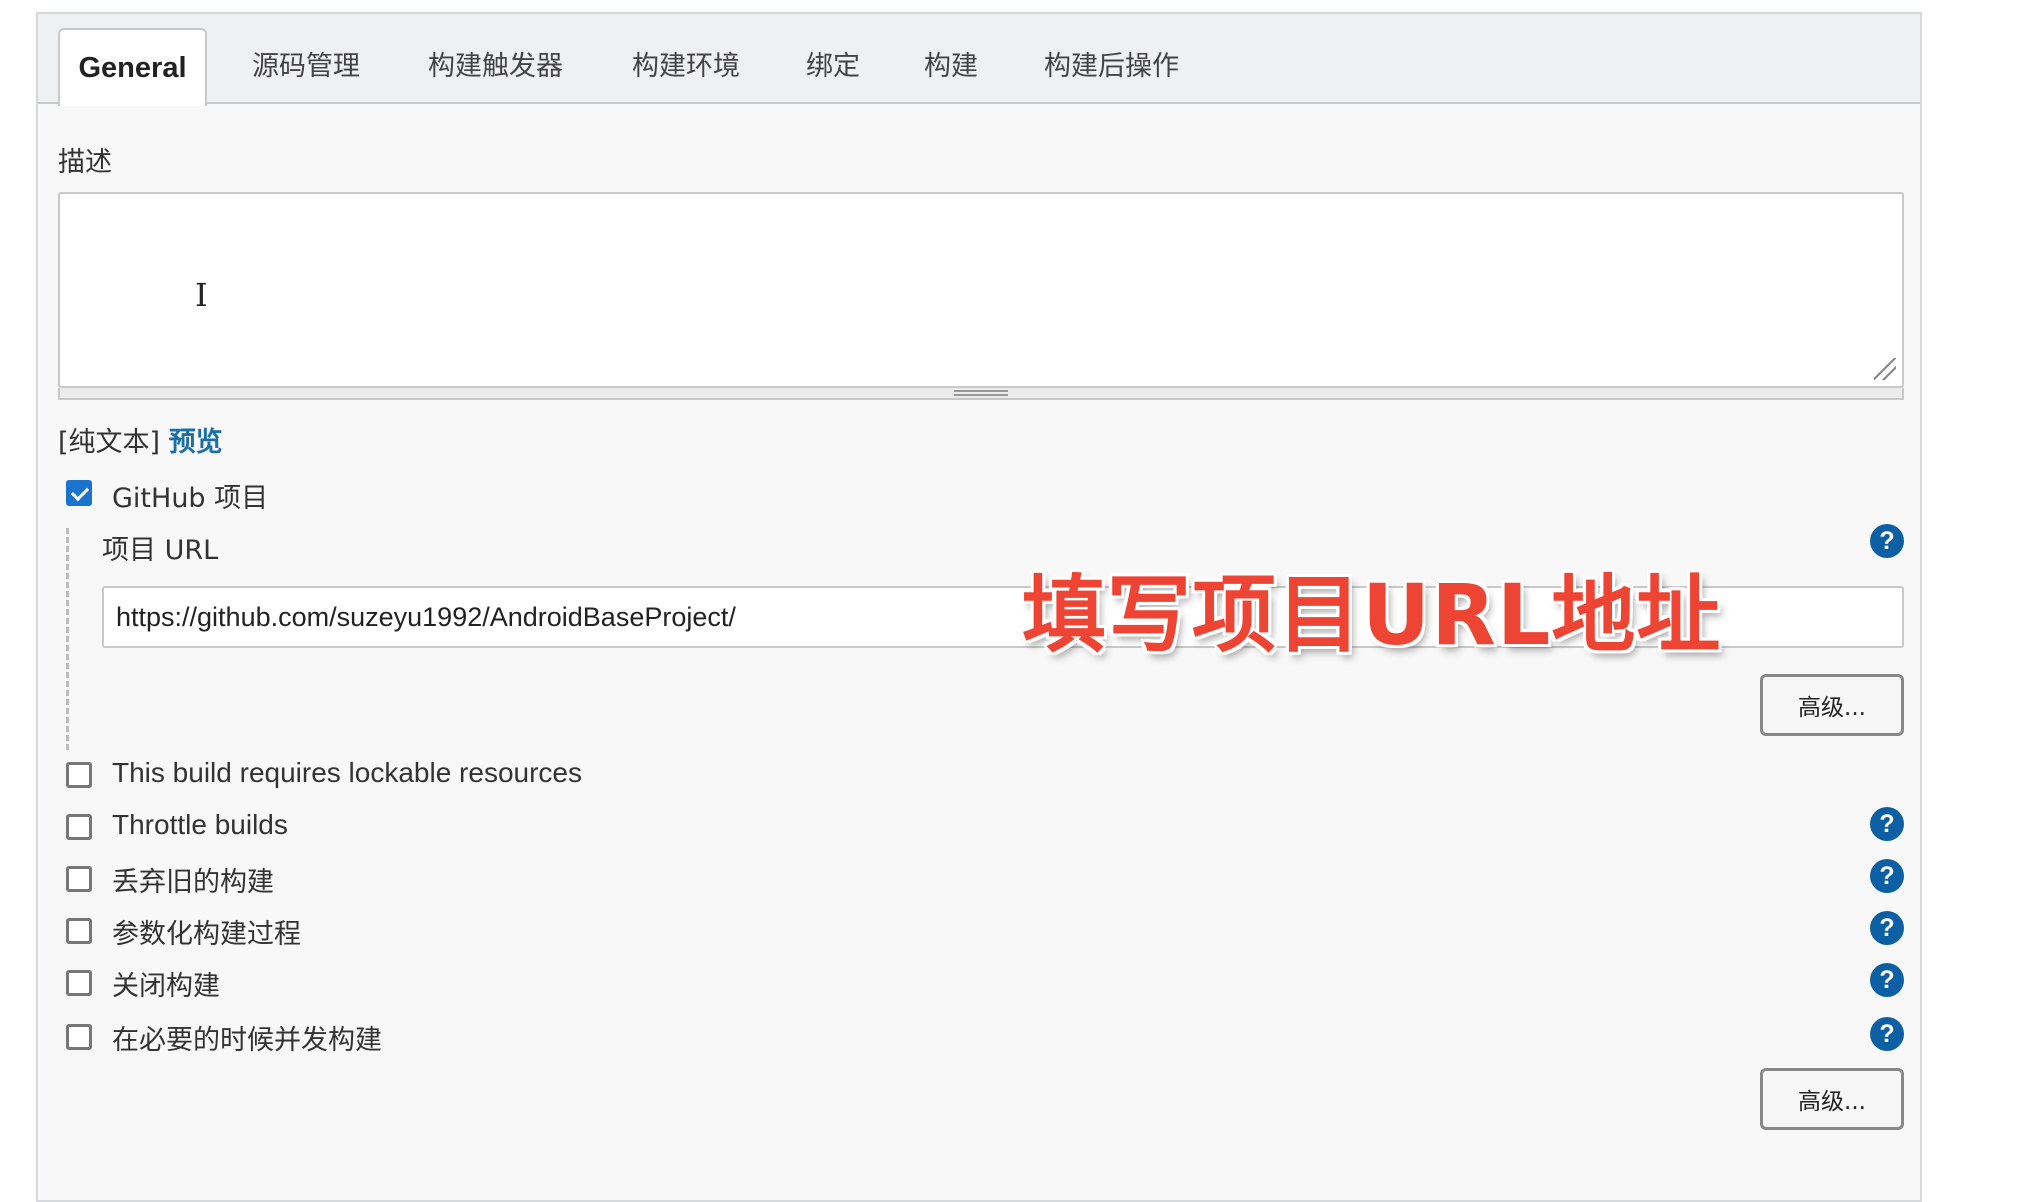  I want to click on textarea-resize-handle, so click(981, 394).